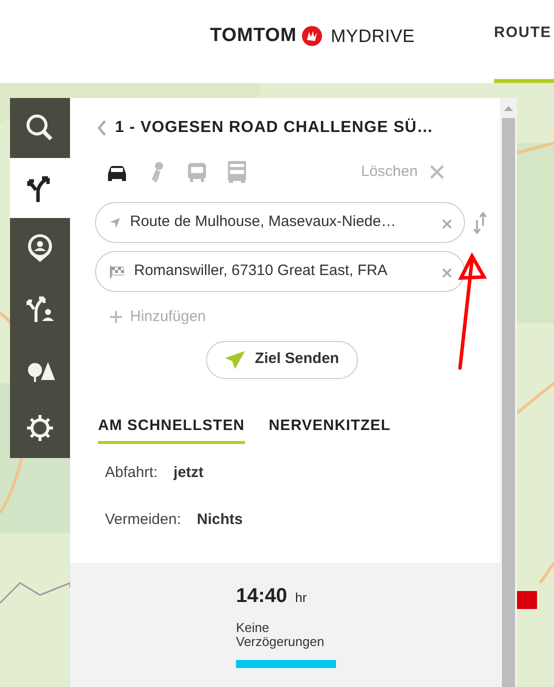 Image resolution: width=554 pixels, height=687 pixels. I want to click on traffic-status: Keine Verzögerungen, so click(281, 635).